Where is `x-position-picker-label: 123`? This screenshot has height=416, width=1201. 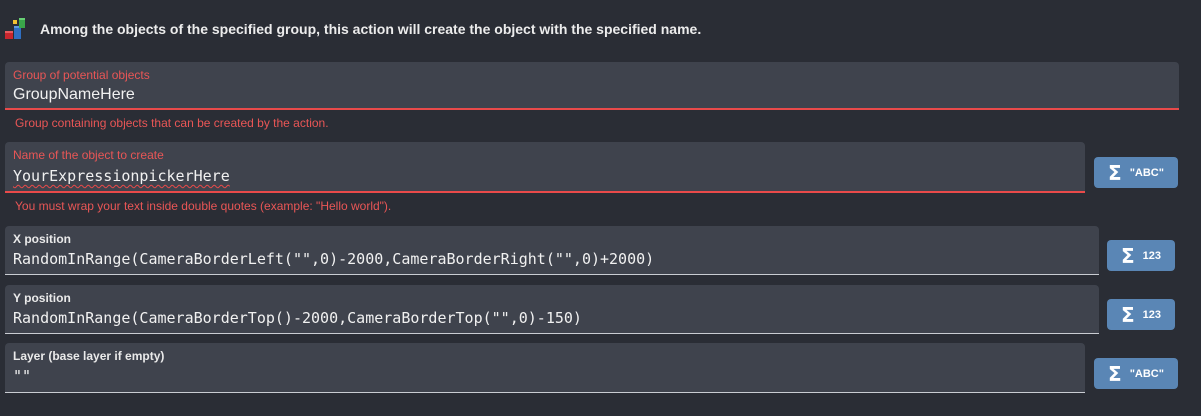
x-position-picker-label: 123 is located at coordinates (1152, 255).